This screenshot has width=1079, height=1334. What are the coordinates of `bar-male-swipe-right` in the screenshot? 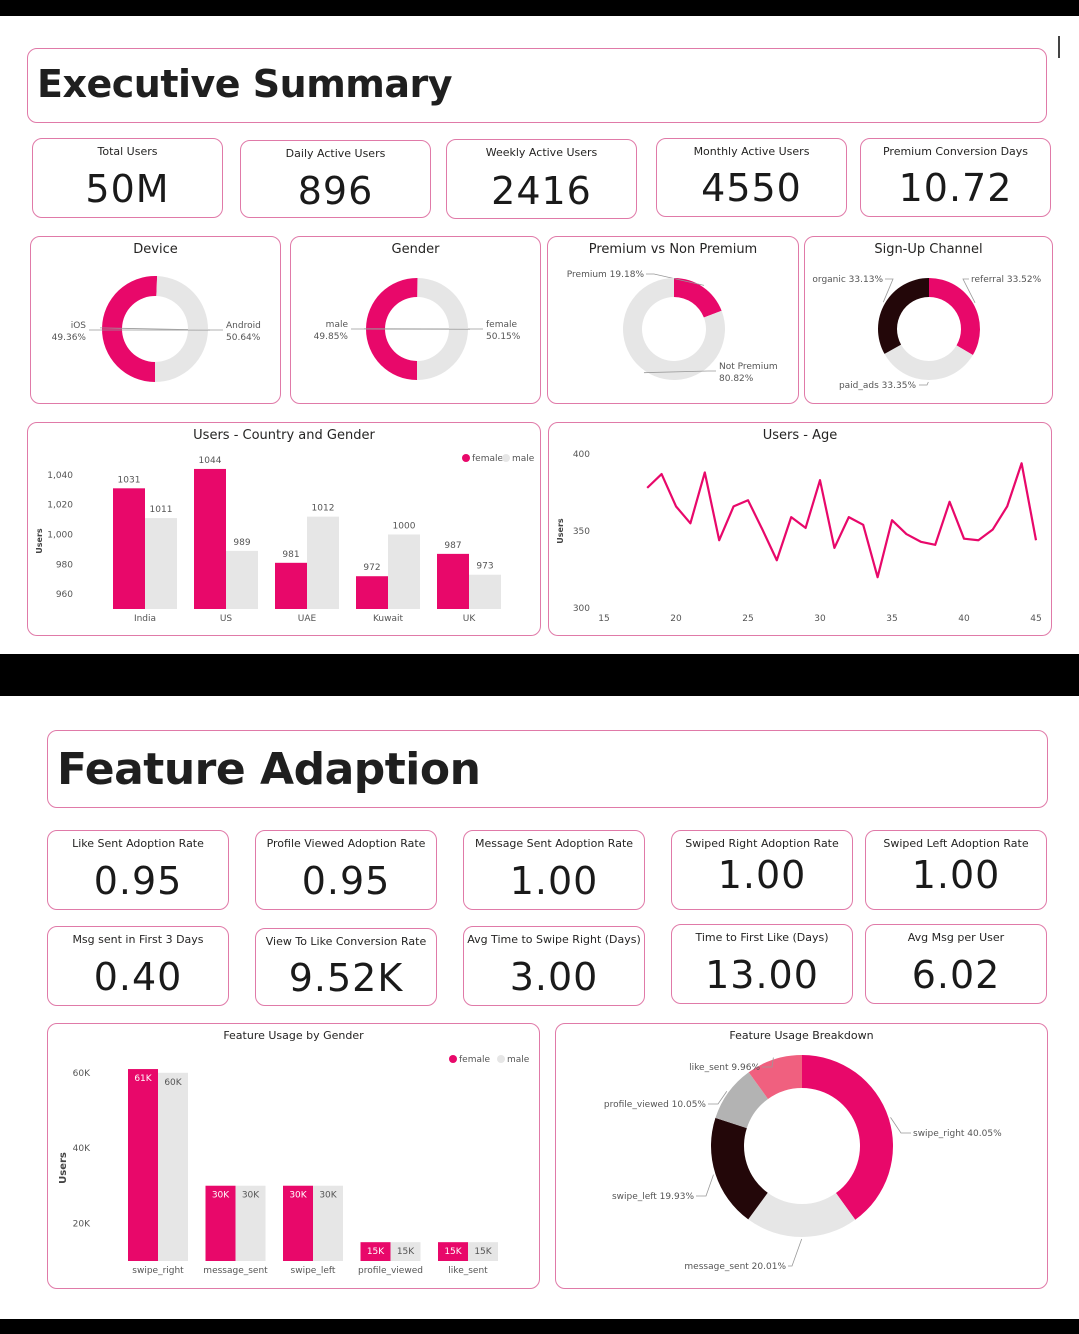 It's located at (173, 1166).